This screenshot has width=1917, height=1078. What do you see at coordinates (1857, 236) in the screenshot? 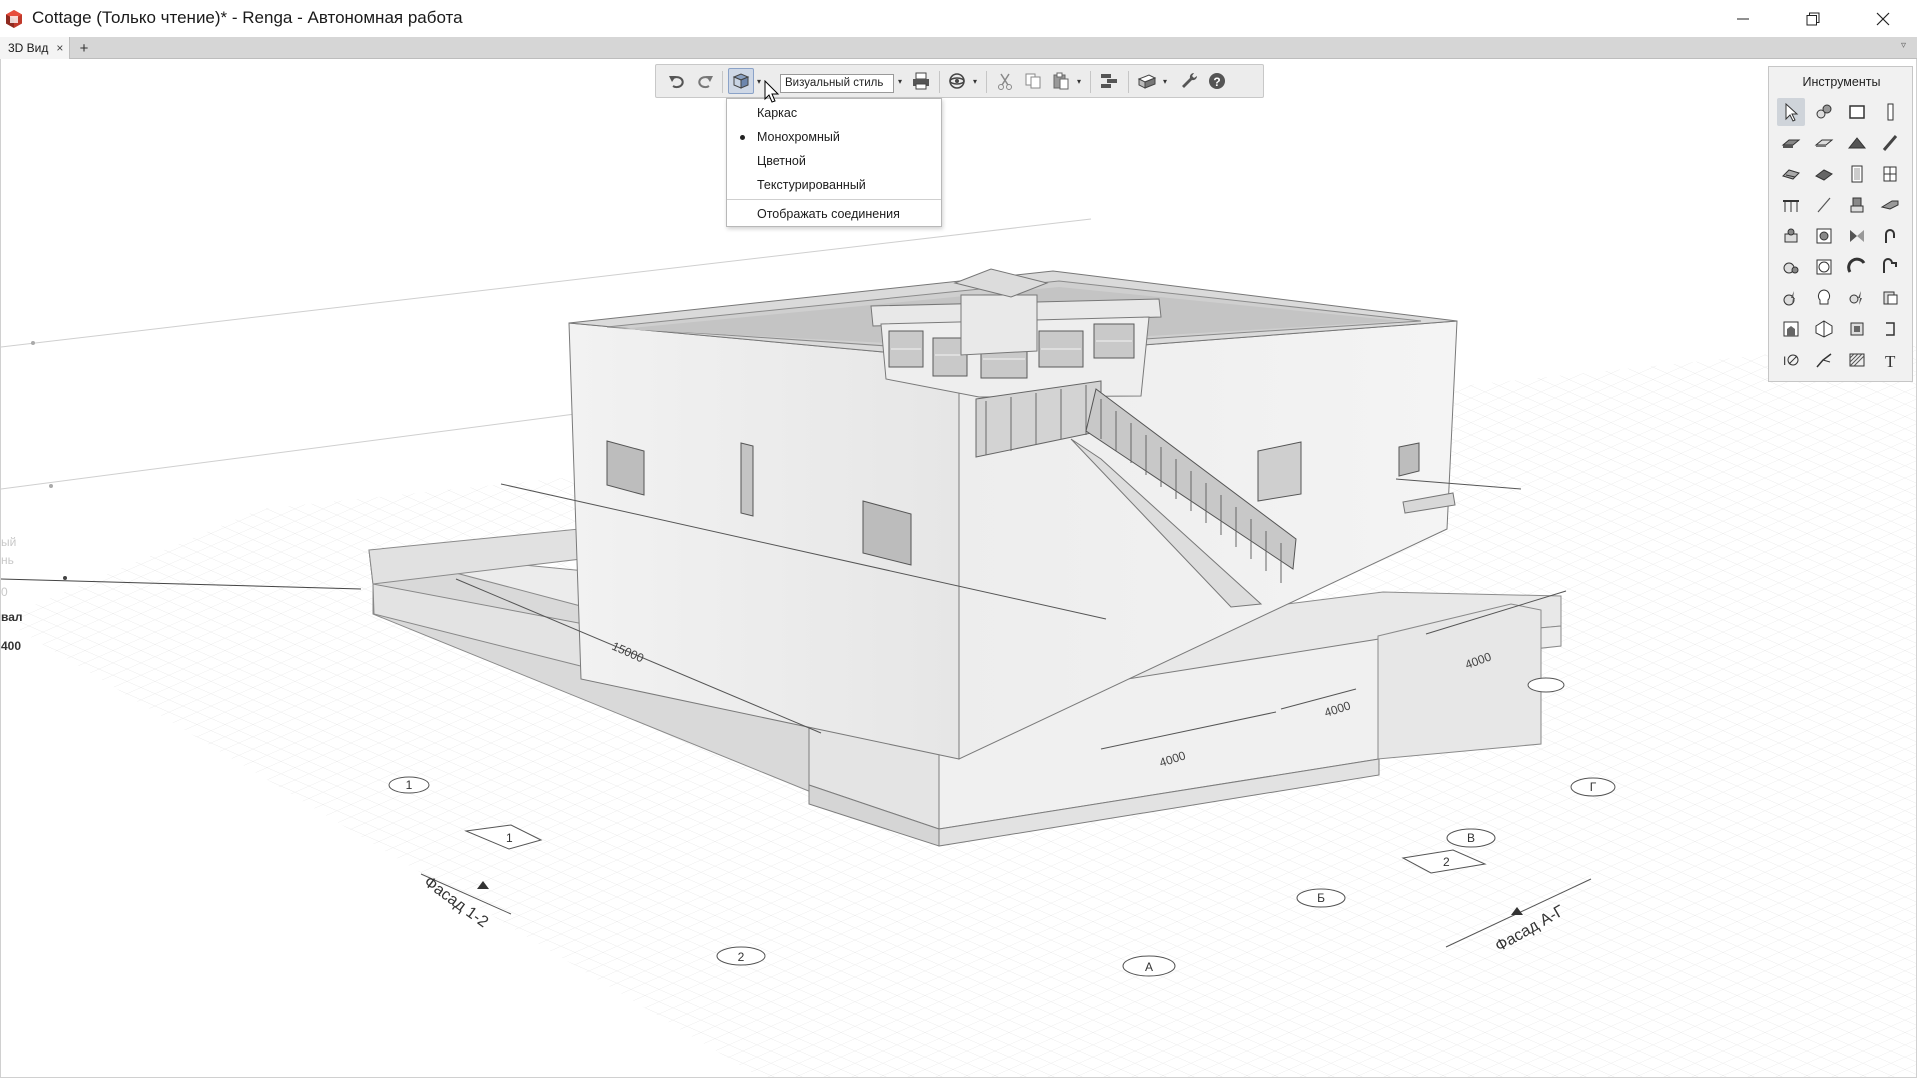
I see `valve-tool-button` at bounding box center [1857, 236].